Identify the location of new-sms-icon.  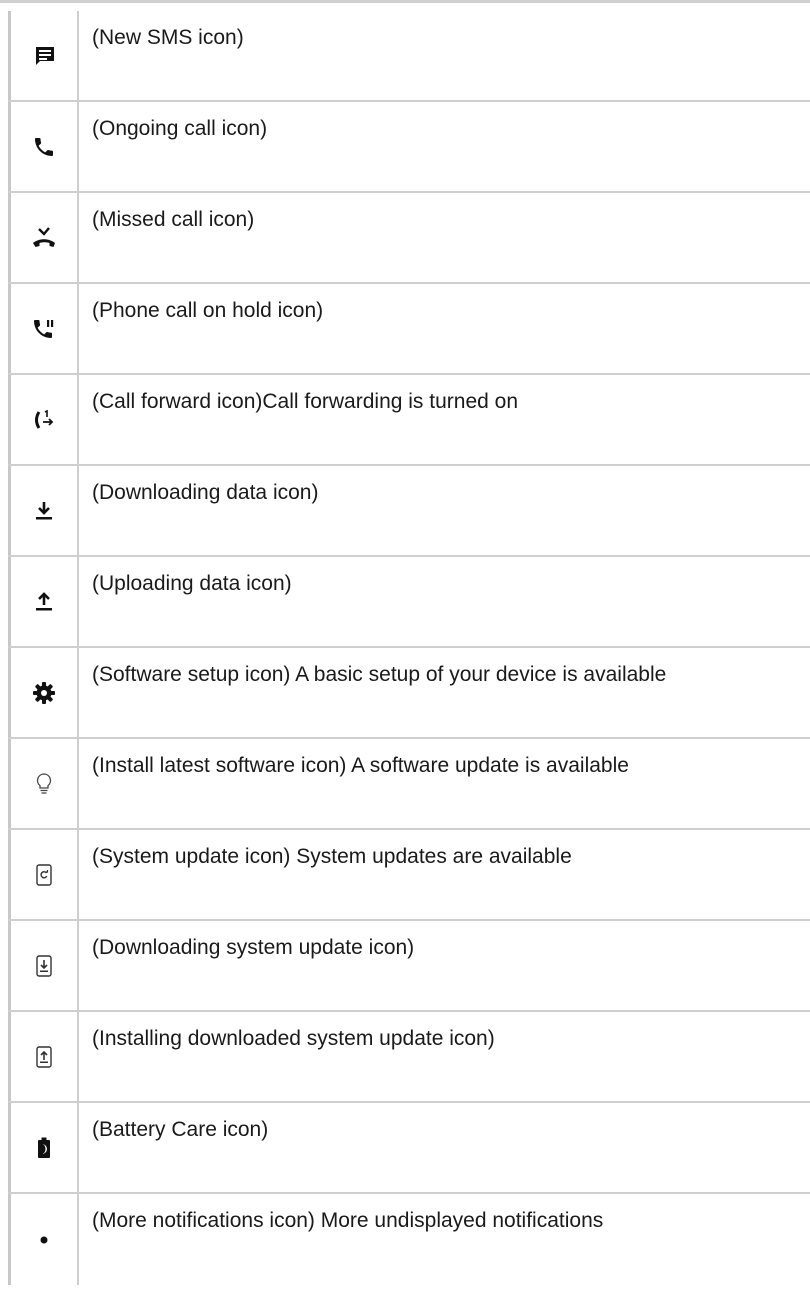
(44, 56).